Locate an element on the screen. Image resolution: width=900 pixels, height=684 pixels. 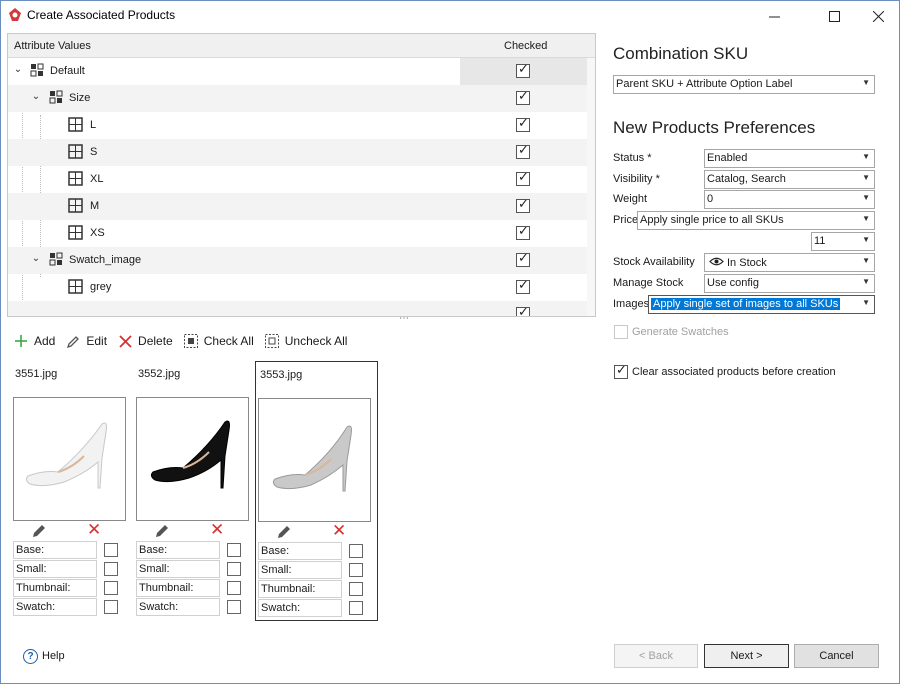
images-value: Apply single set of images to all SKUs is located at coordinates (746, 304).